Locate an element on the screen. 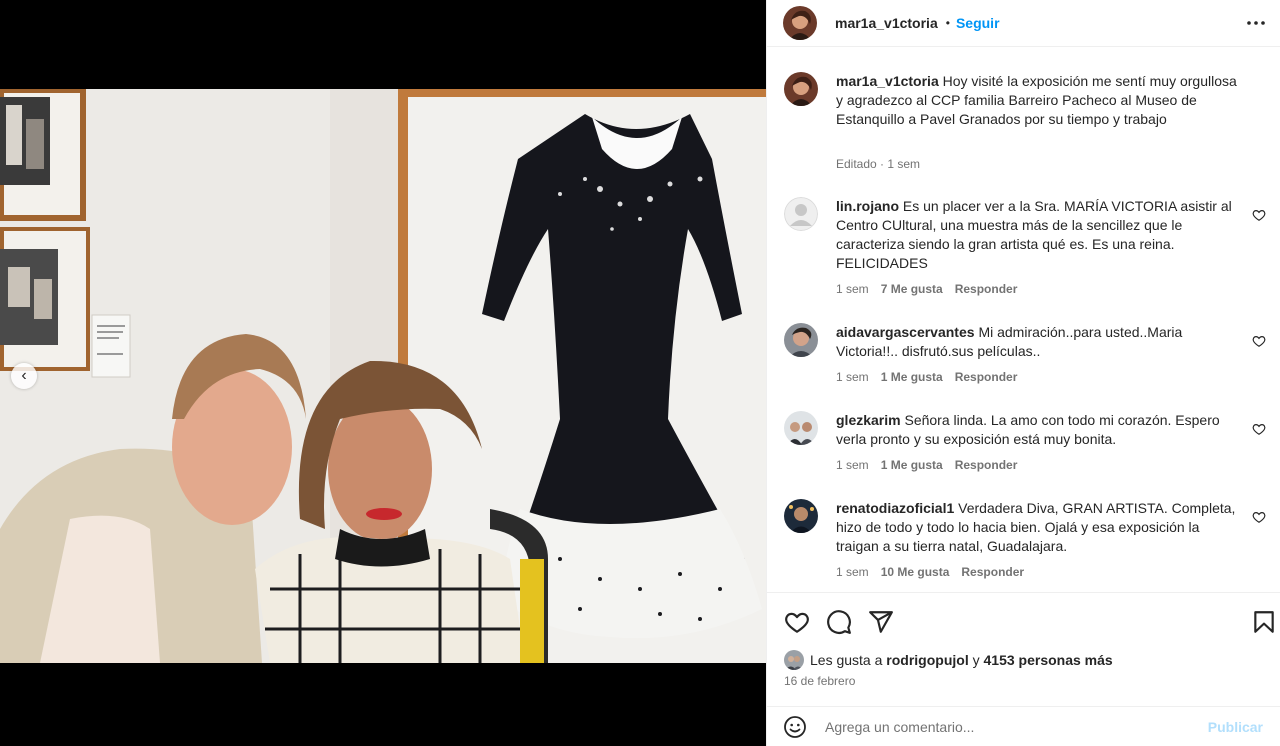 The image size is (1280, 746). share-send-icon is located at coordinates (881, 622).